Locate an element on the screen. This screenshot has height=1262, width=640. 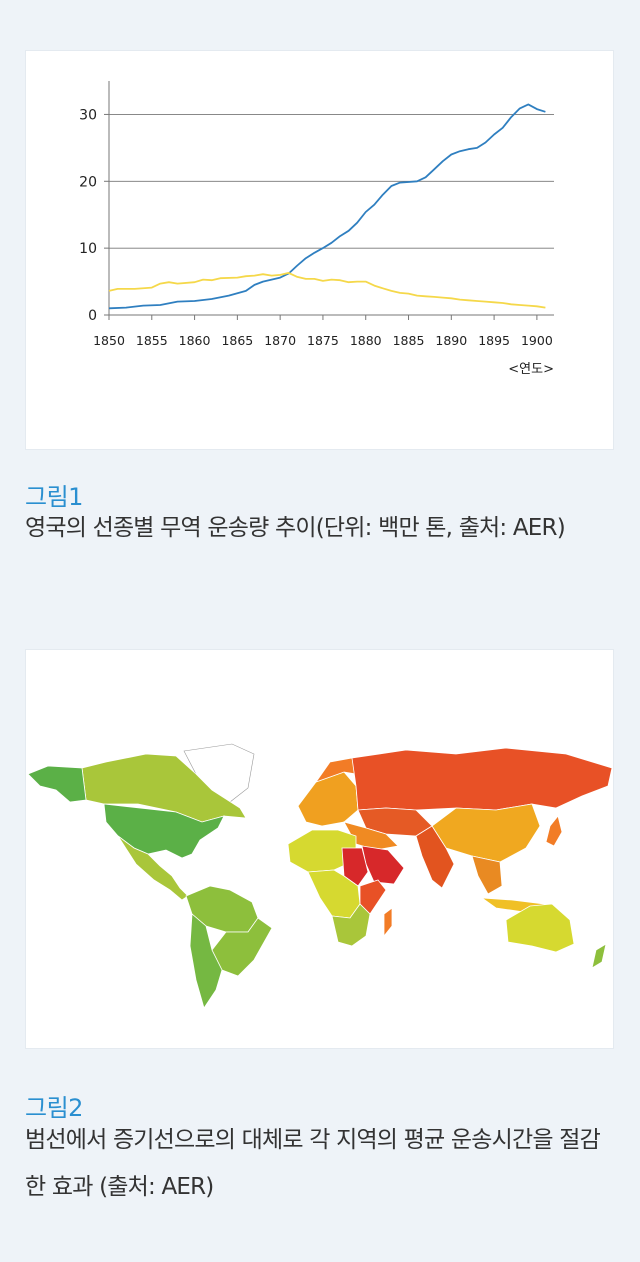
y-tick-label: 20 is located at coordinates (88, 182).